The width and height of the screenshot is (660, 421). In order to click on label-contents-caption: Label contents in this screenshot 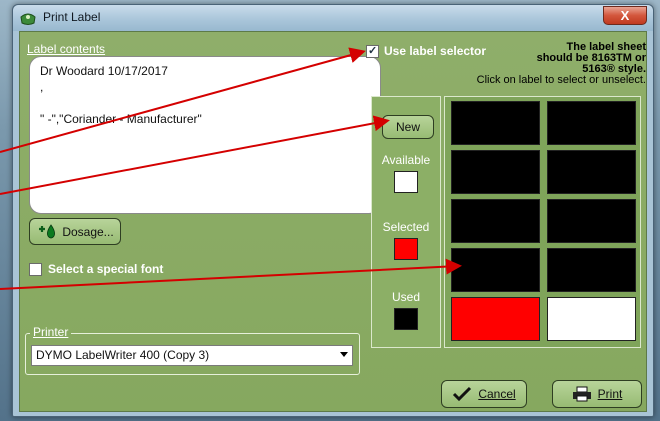, I will do `click(66, 49)`.